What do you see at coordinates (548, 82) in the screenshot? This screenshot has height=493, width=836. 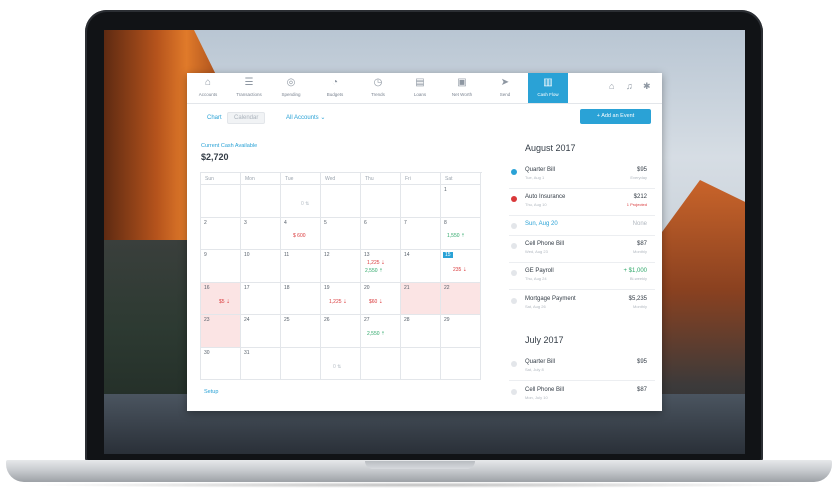 I see `cash-flow-icon: ▥` at bounding box center [548, 82].